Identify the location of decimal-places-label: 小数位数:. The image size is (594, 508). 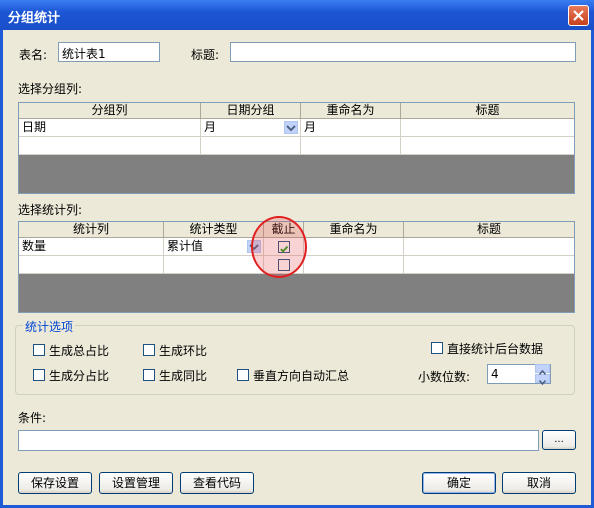
(444, 377).